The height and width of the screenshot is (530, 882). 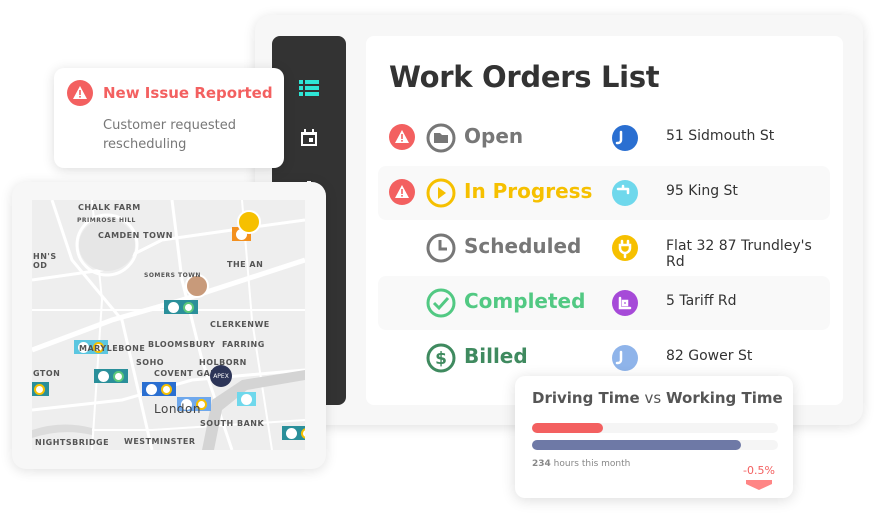 What do you see at coordinates (625, 248) in the screenshot?
I see `plug-icon` at bounding box center [625, 248].